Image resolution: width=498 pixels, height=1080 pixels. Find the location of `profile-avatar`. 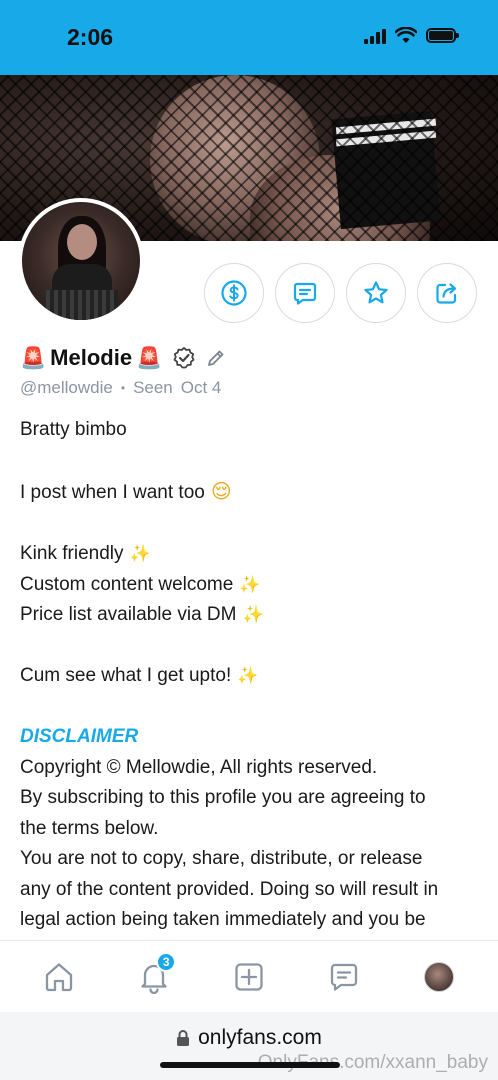

profile-avatar is located at coordinates (81, 261).